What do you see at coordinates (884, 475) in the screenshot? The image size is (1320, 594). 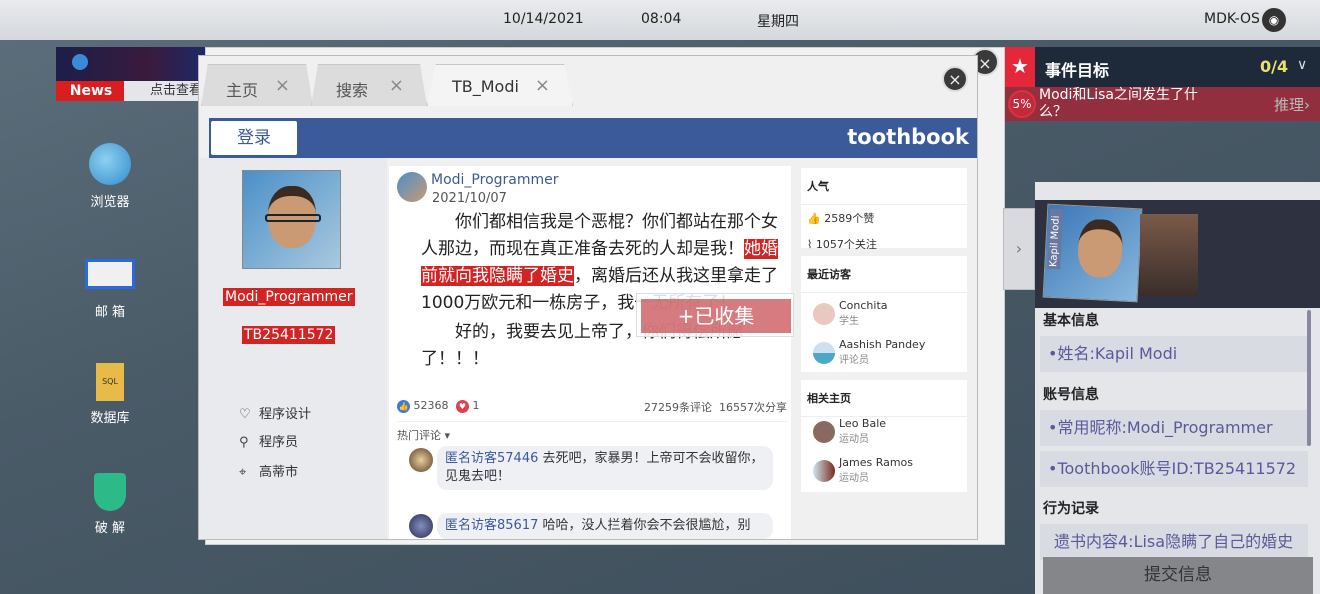 I see `related-item: James Ramos 运动员` at bounding box center [884, 475].